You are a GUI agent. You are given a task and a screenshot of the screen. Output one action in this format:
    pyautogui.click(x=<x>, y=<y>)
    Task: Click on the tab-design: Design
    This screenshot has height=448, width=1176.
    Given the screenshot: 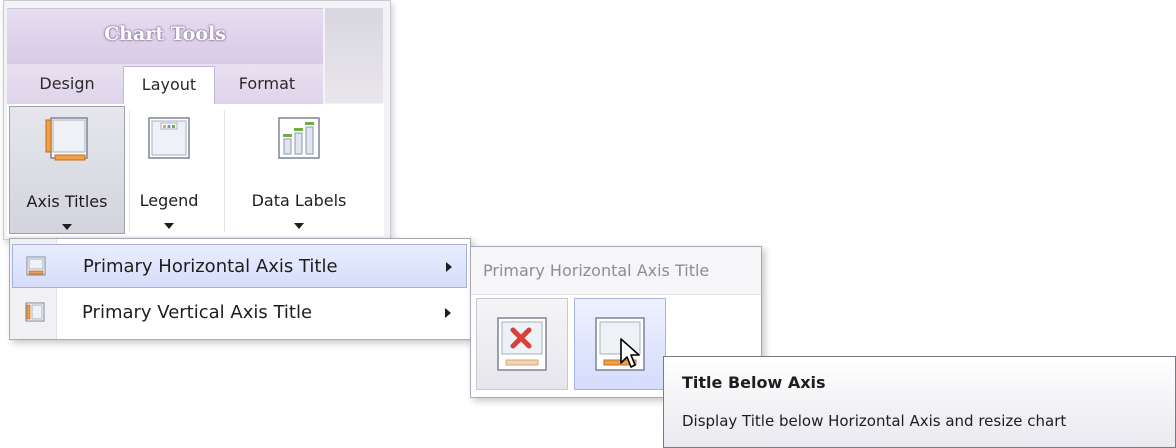 What is the action you would take?
    pyautogui.click(x=67, y=85)
    